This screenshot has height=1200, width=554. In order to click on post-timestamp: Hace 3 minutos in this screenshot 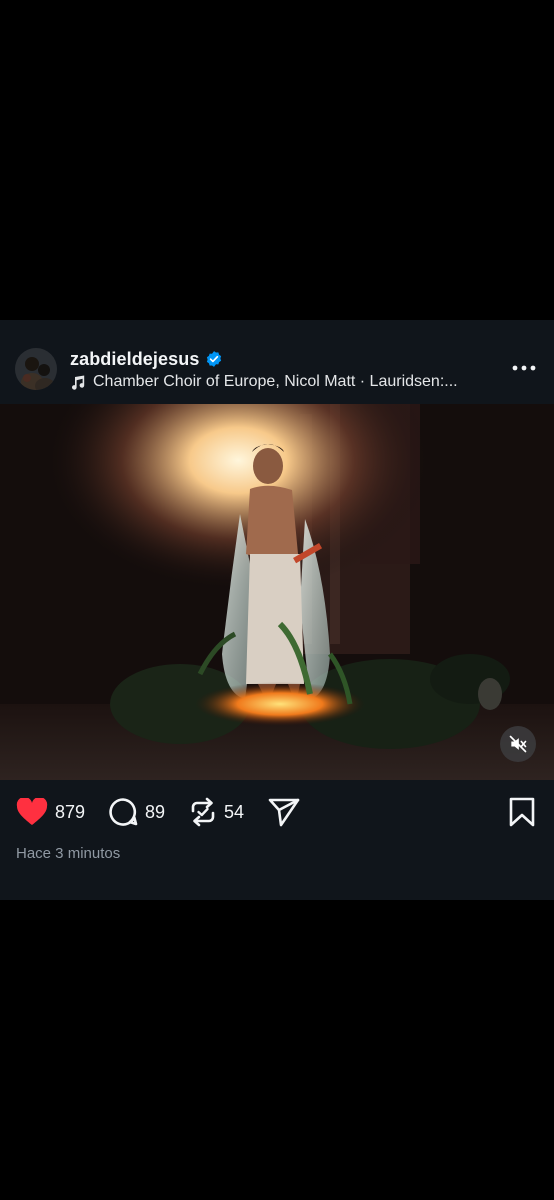, I will do `click(68, 853)`.